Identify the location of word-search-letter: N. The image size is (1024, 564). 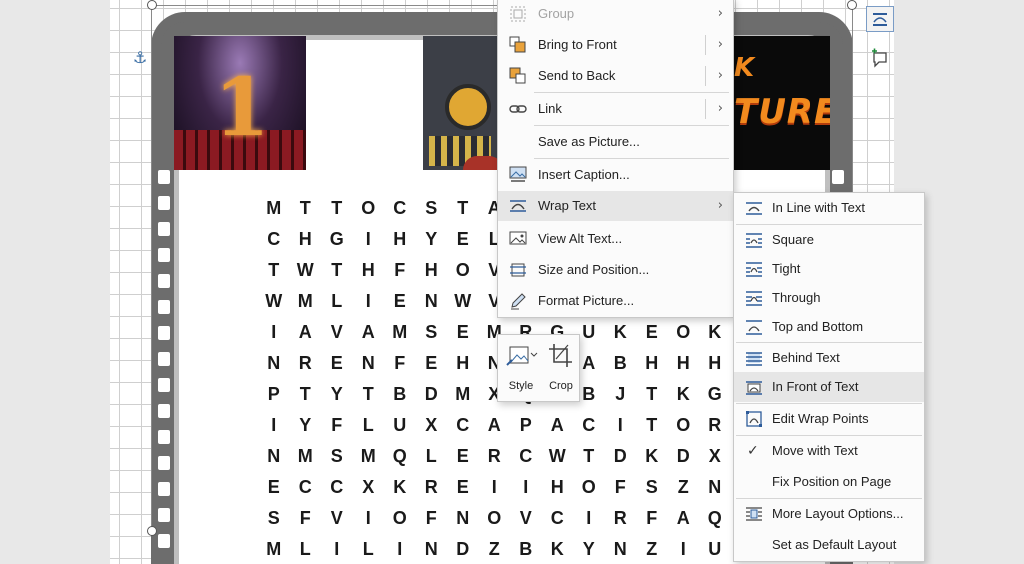
(274, 363).